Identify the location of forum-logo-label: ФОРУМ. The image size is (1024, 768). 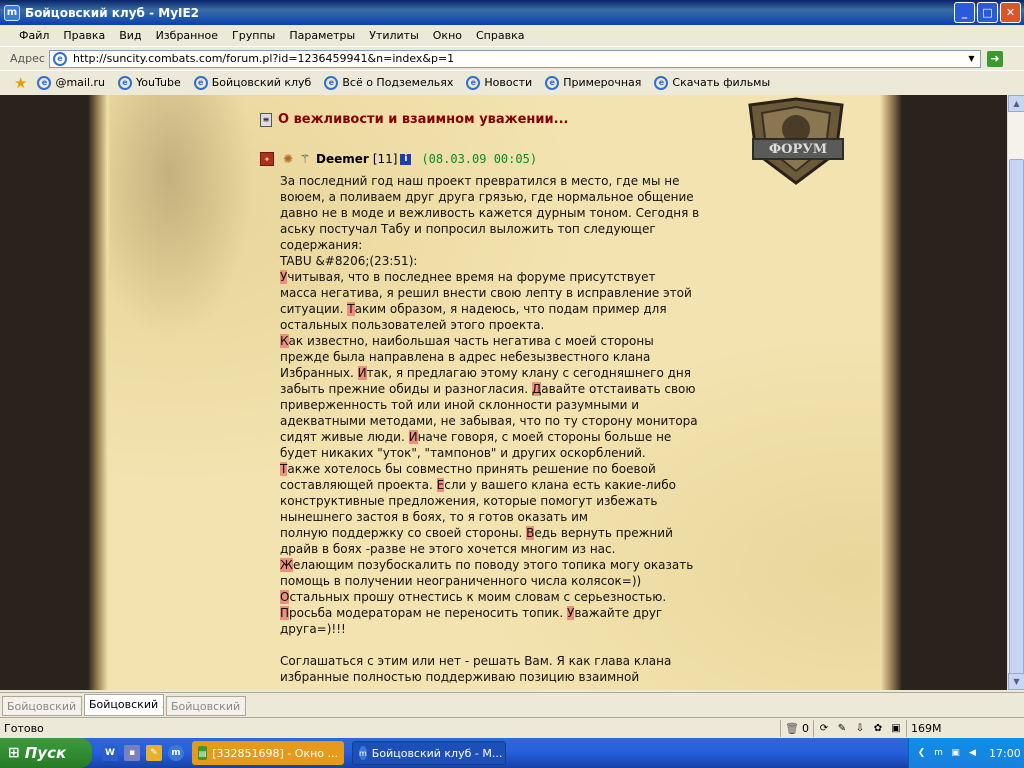
(798, 149).